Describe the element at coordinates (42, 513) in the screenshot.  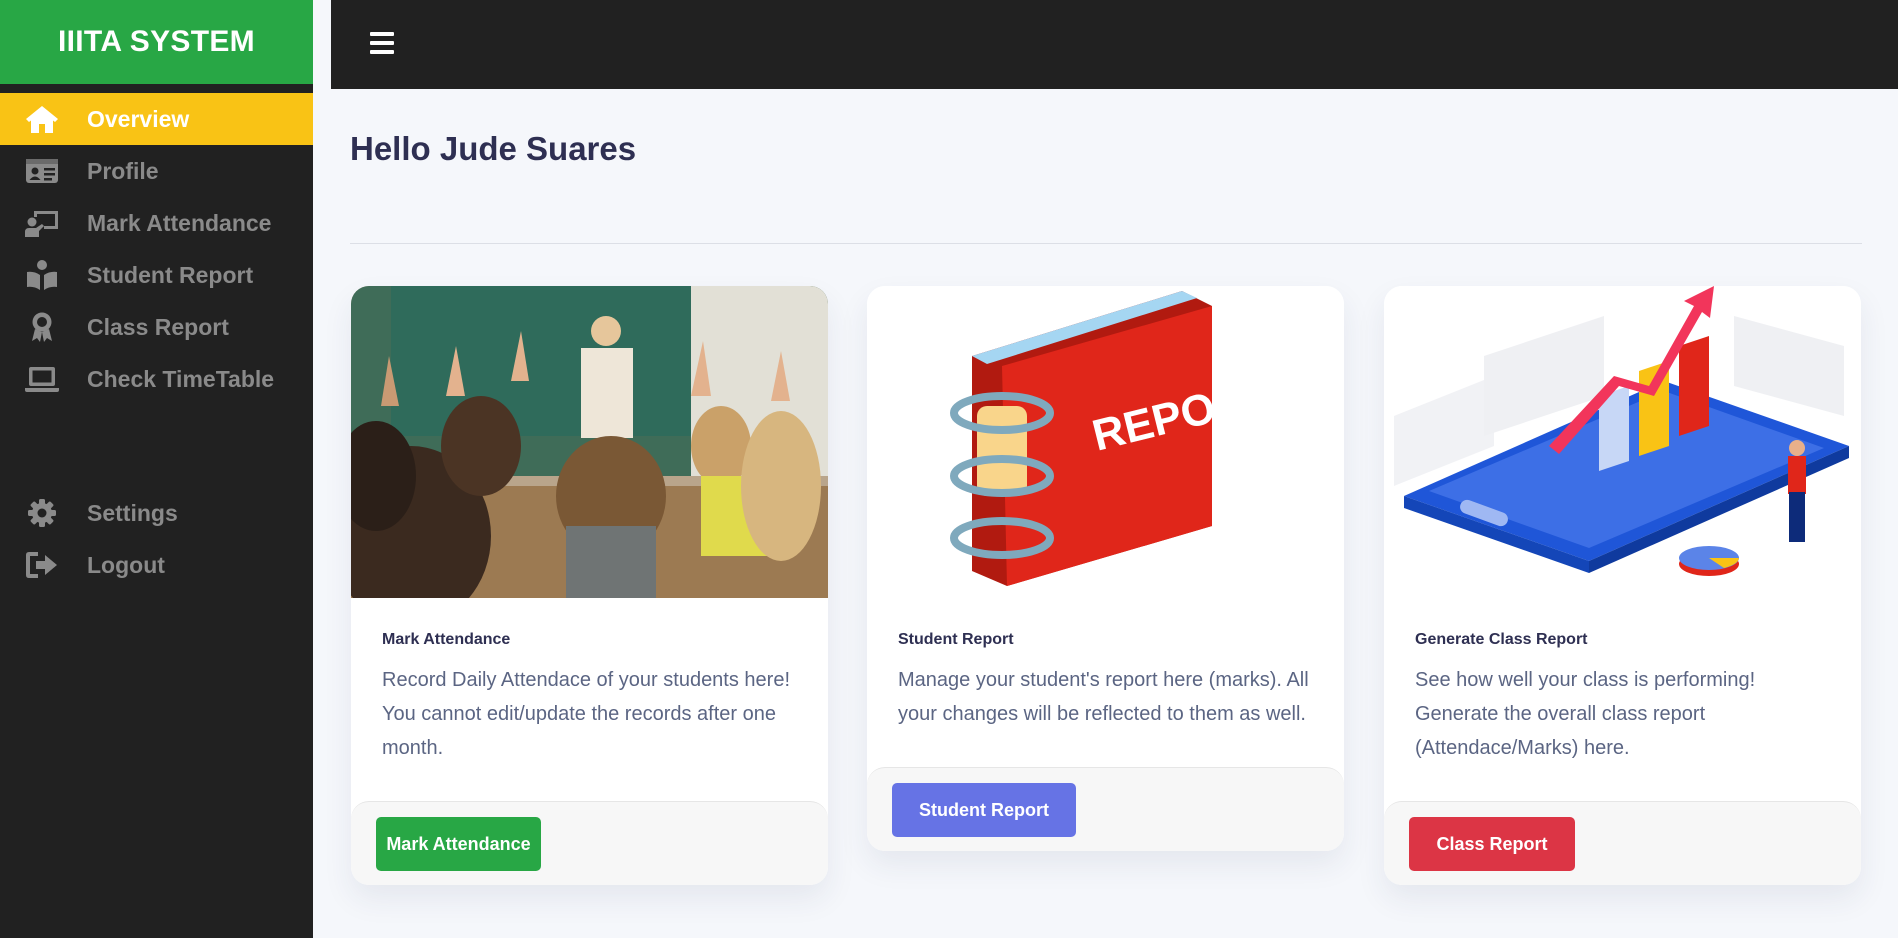
I see `gear-icon` at that location.